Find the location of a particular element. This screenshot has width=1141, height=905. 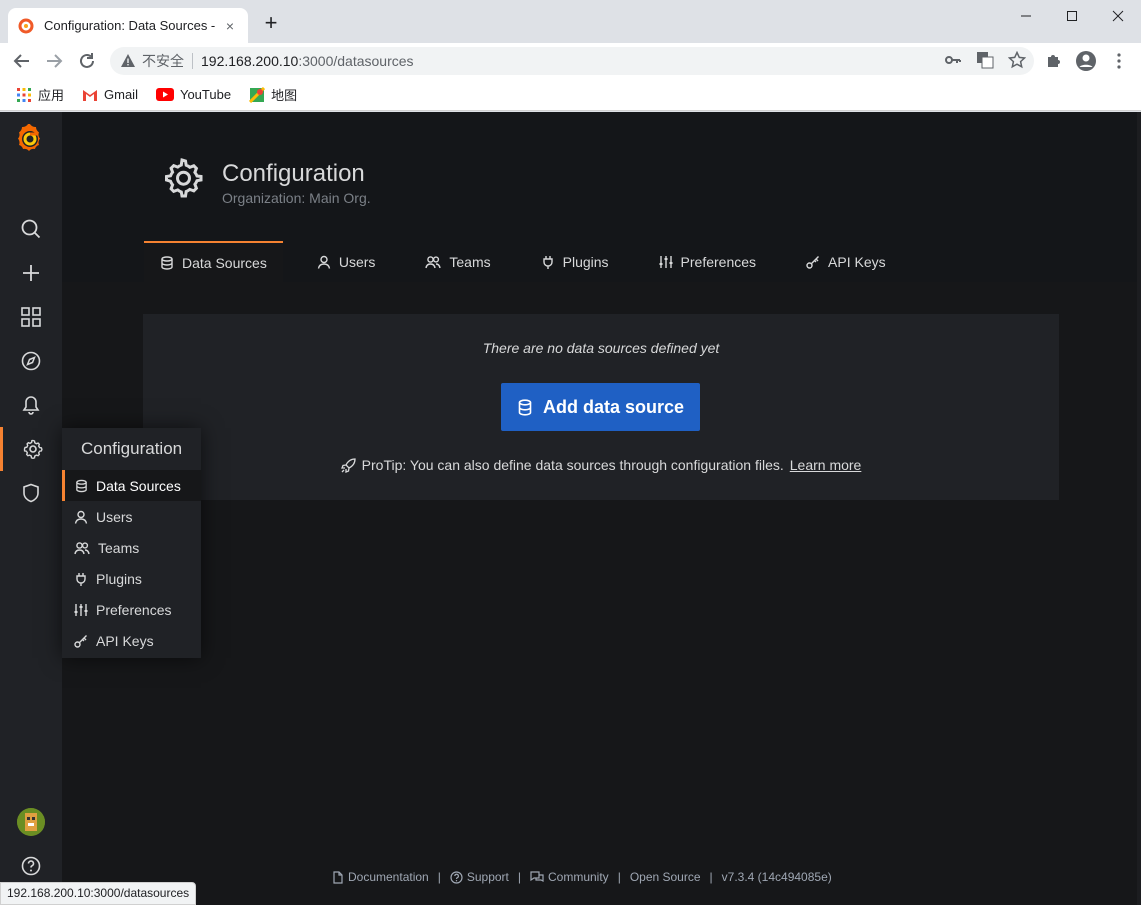

dropdown-item-label: Preferences is located at coordinates (134, 609).